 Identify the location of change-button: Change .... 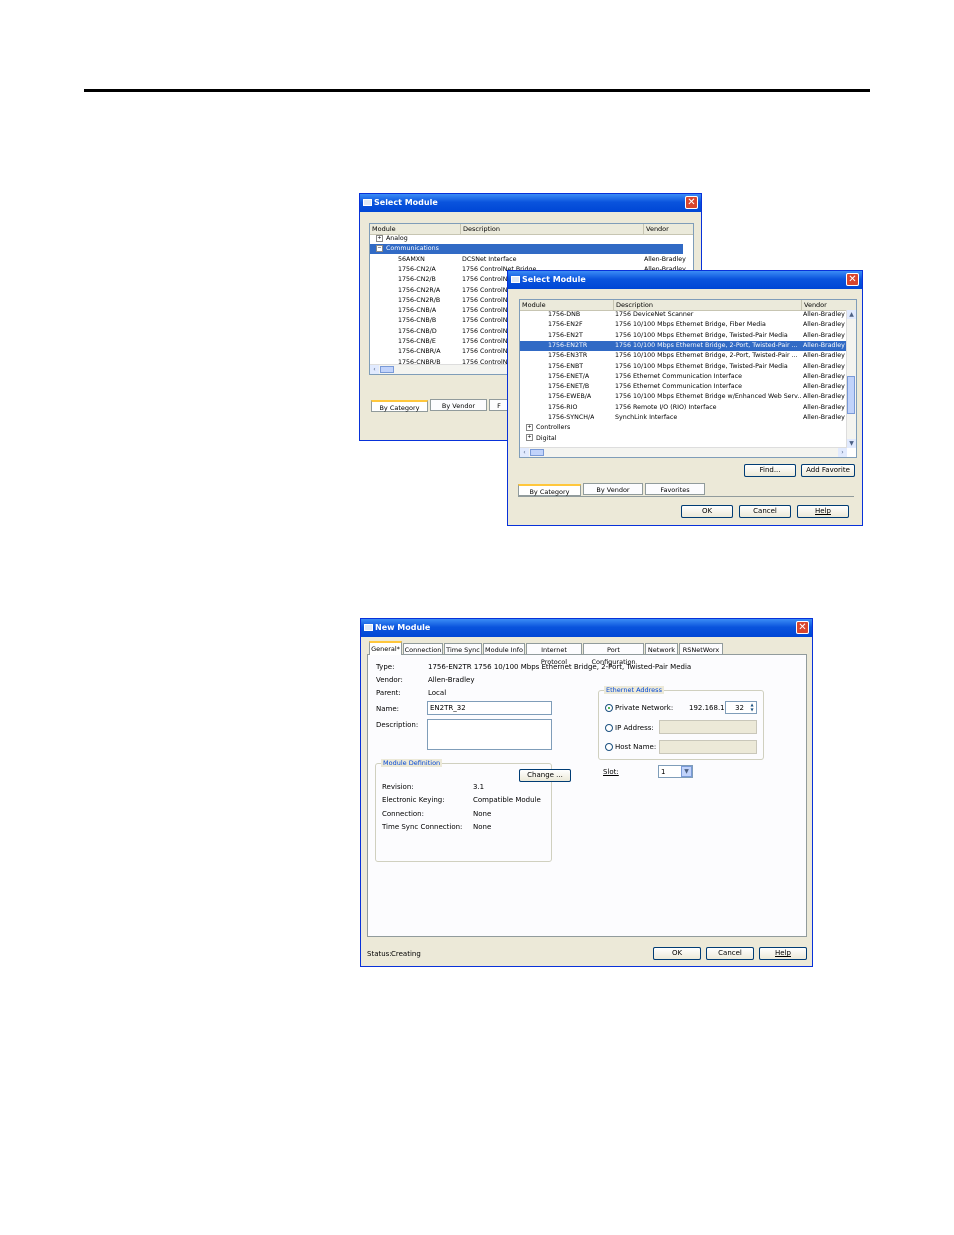
(545, 775).